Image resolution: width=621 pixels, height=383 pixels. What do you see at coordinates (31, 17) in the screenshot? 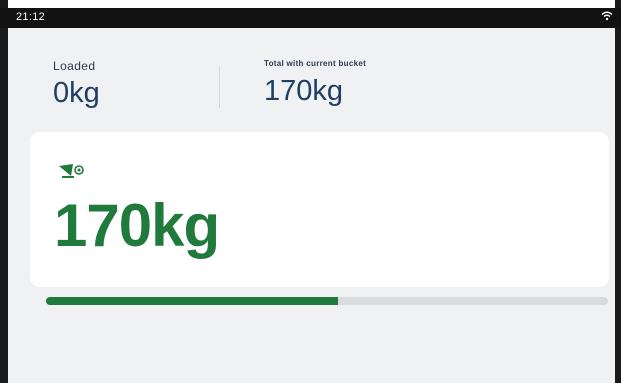
I see `status-time: 21:12` at bounding box center [31, 17].